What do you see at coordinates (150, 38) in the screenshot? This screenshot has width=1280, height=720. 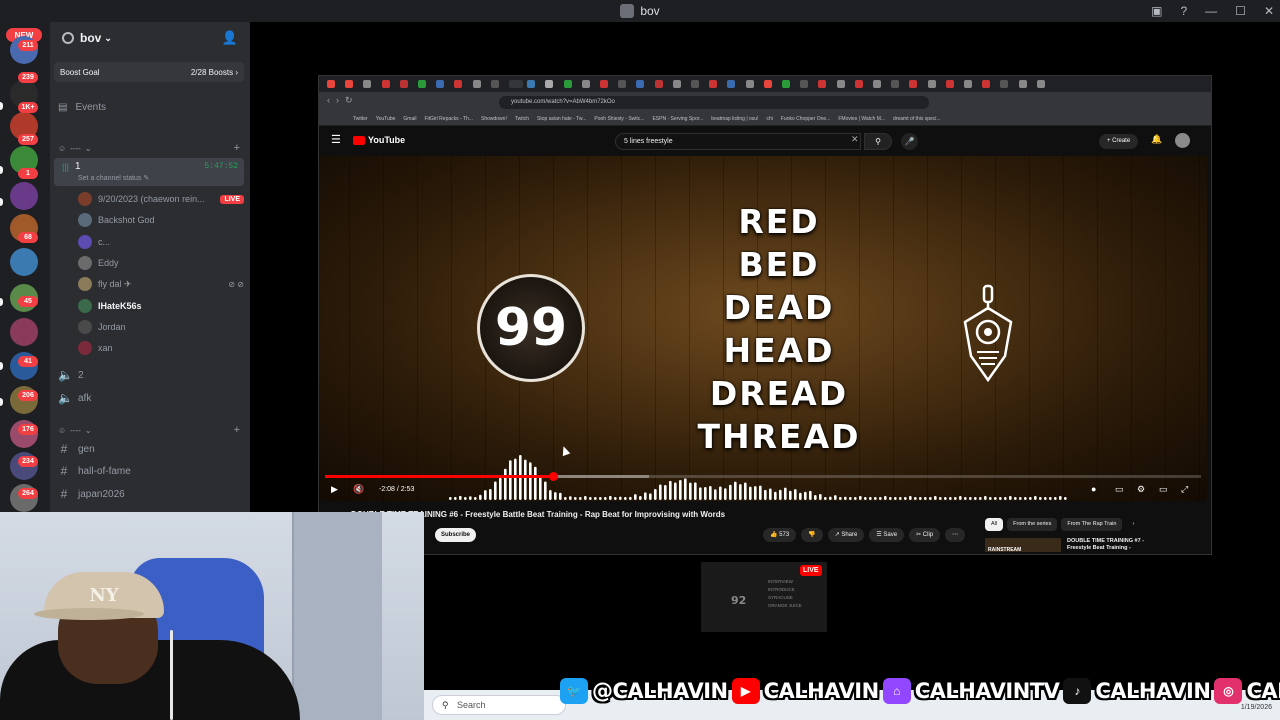 I see `server-header: bov ⌄ 👤` at bounding box center [150, 38].